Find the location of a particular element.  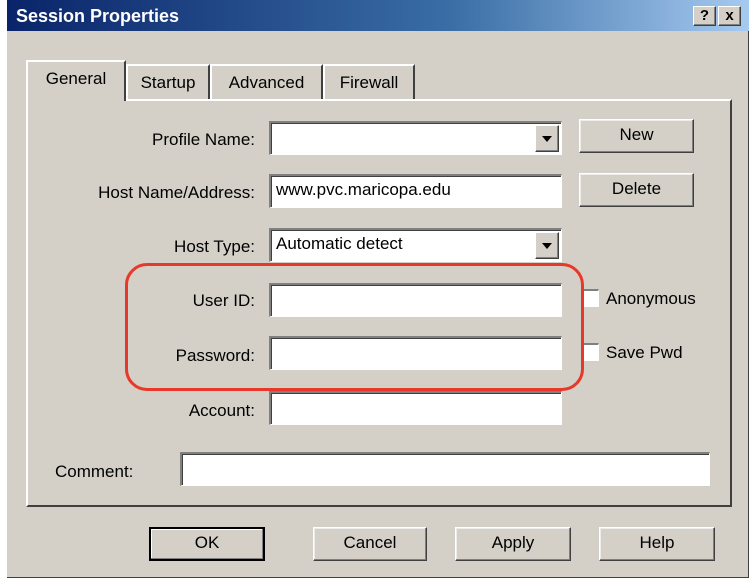

tab-advanced: Advanced is located at coordinates (266, 81).